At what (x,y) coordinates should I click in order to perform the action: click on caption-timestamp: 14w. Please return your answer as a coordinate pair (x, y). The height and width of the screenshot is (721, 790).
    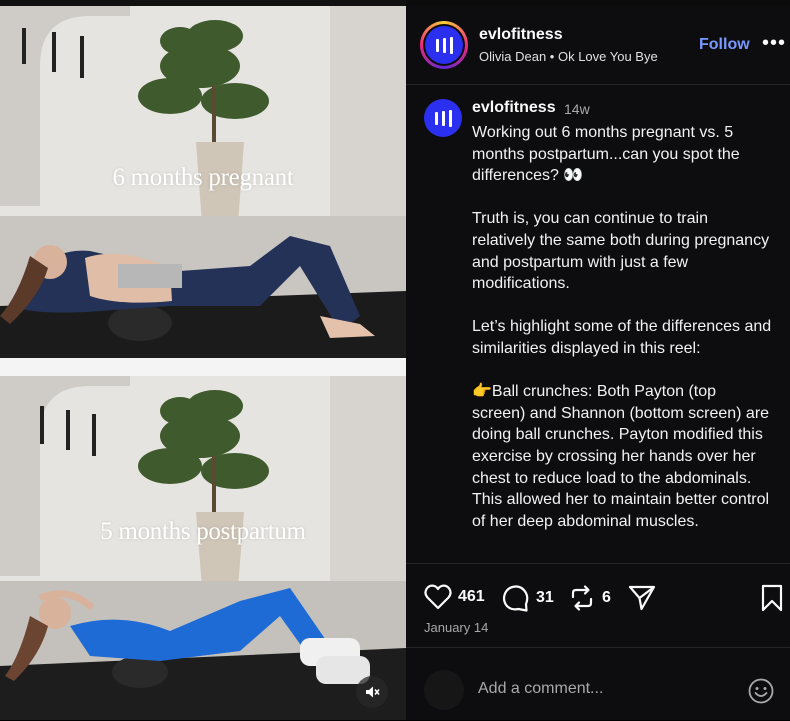
    Looking at the image, I should click on (577, 109).